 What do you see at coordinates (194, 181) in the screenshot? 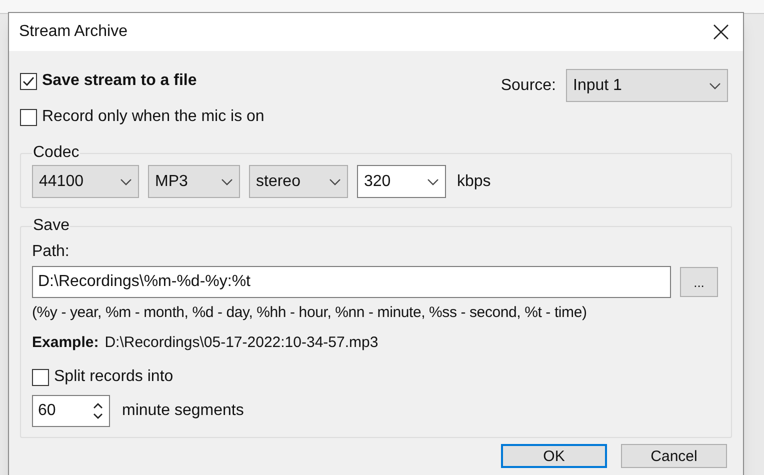
I see `dropdown: MP3` at bounding box center [194, 181].